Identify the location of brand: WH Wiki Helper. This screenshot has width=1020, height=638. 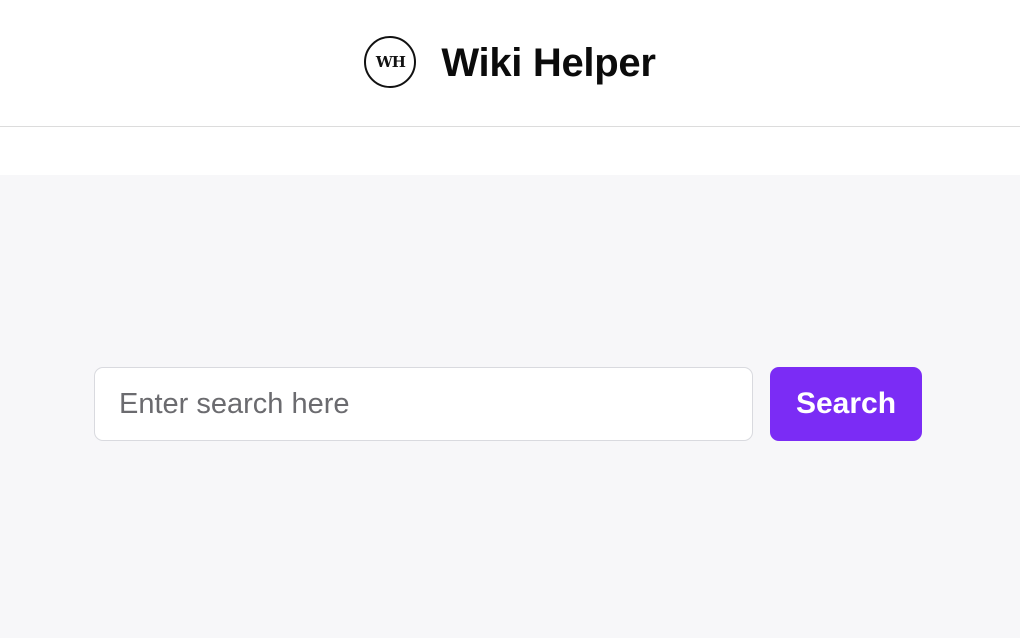
(510, 62).